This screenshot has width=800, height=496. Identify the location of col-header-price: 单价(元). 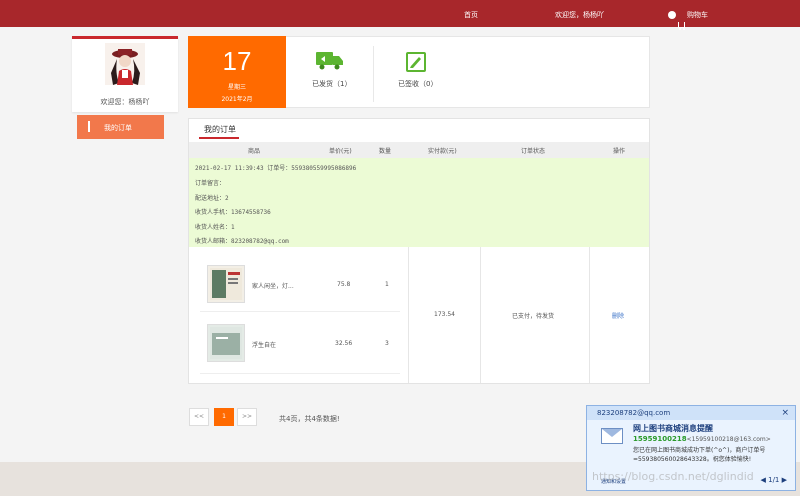
(340, 151).